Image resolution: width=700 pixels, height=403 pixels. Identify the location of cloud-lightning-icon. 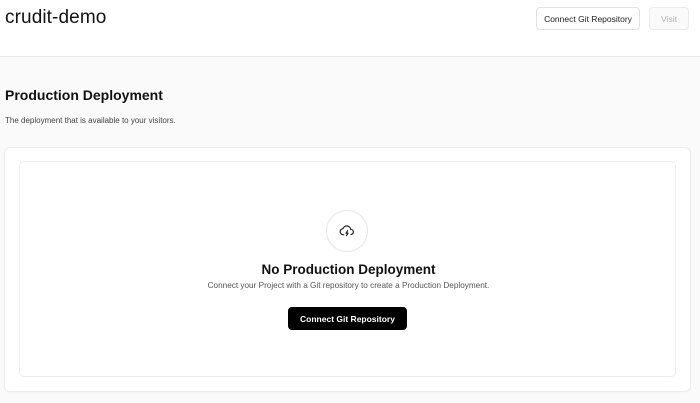
(347, 231).